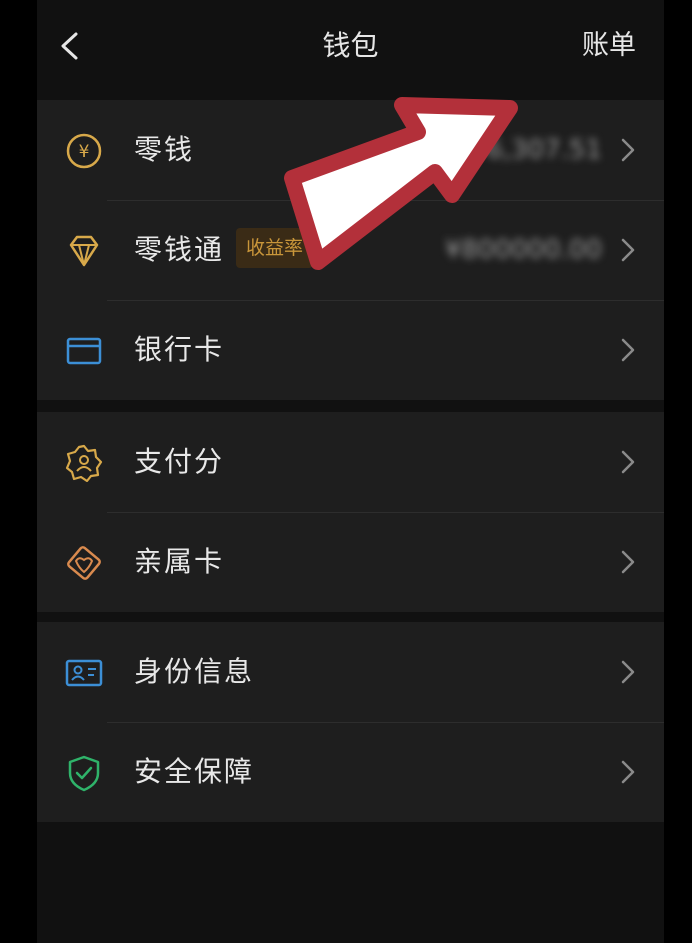  Describe the element at coordinates (84, 563) in the screenshot. I see `family-card-icon` at that location.